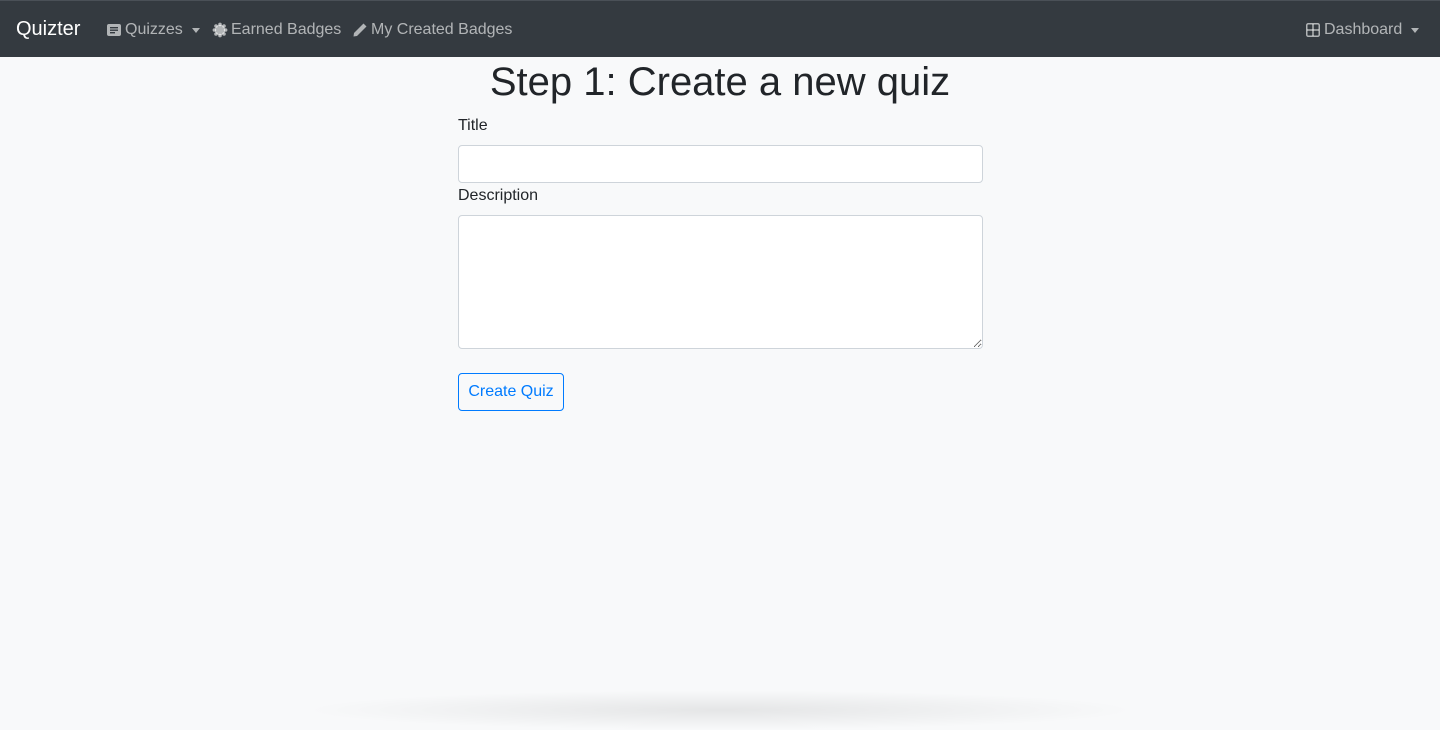 This screenshot has height=730, width=1440. I want to click on nav-quizzes-label: Quizzes, so click(154, 29).